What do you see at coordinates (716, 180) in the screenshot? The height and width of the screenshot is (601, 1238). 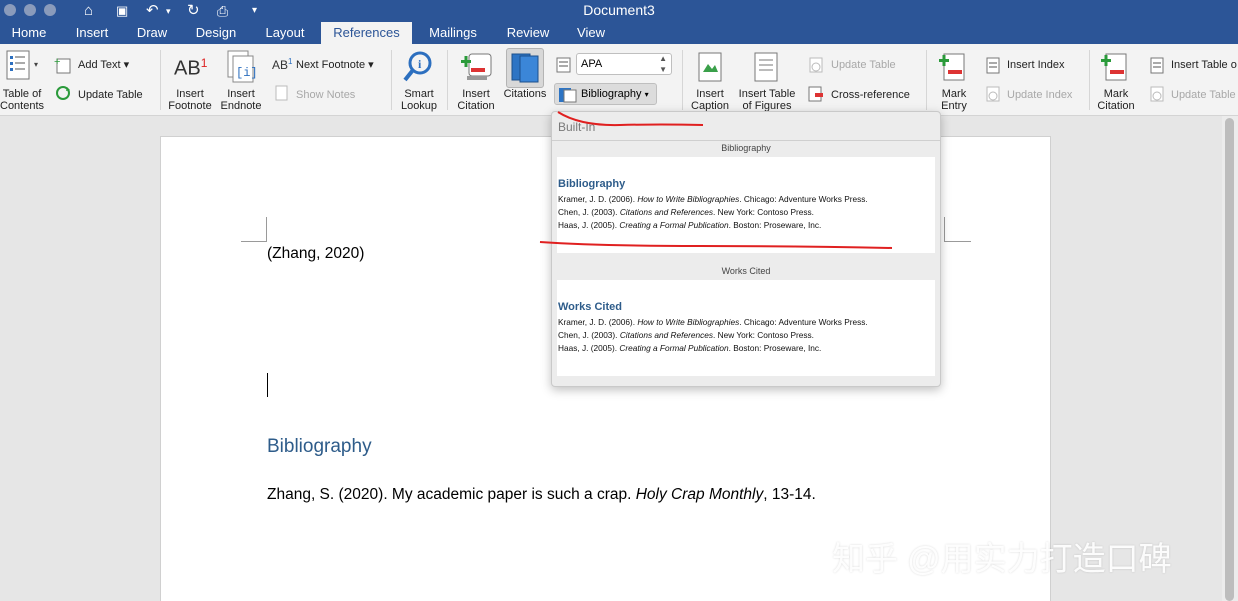 I see `annotation-overlay` at bounding box center [716, 180].